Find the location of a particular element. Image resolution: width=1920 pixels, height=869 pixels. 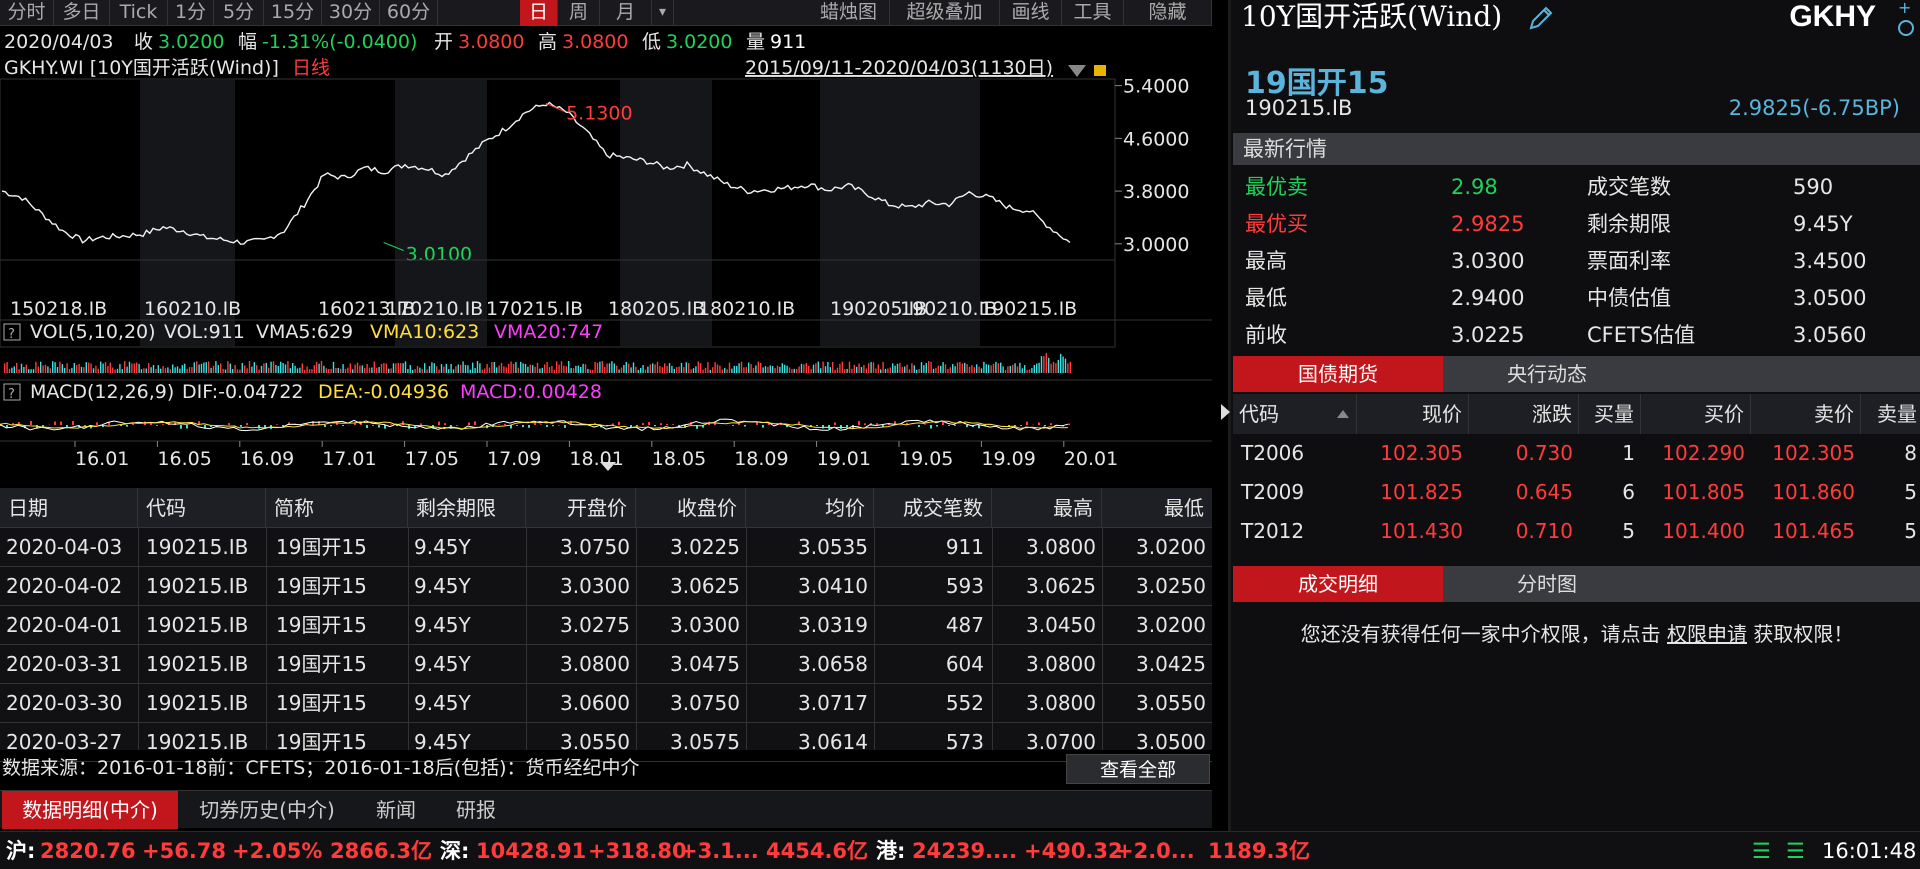

tab-switch-history: 切券历史(中介) is located at coordinates (267, 810).